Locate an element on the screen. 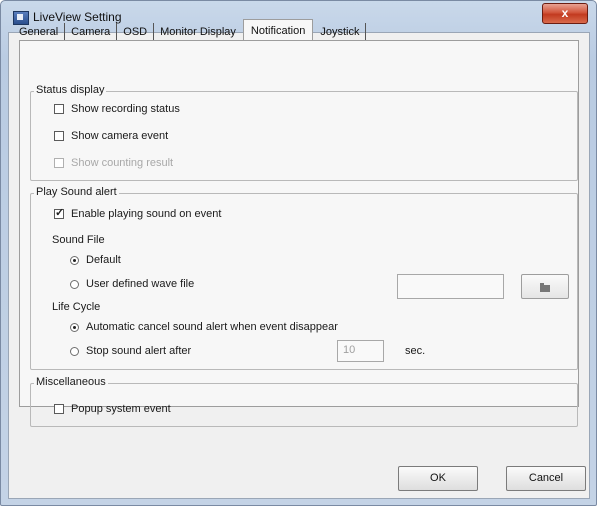 The height and width of the screenshot is (508, 599). show-camera-event-checkbox is located at coordinates (59, 136).